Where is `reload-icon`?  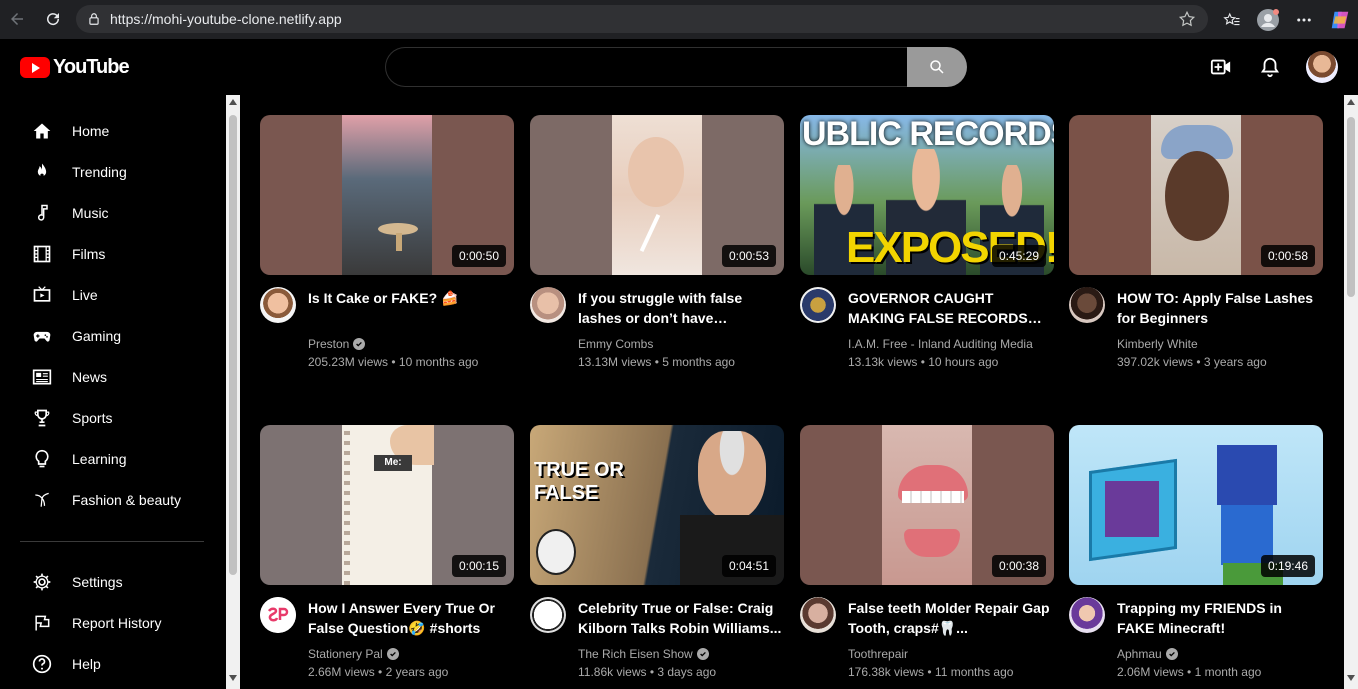 reload-icon is located at coordinates (53, 19).